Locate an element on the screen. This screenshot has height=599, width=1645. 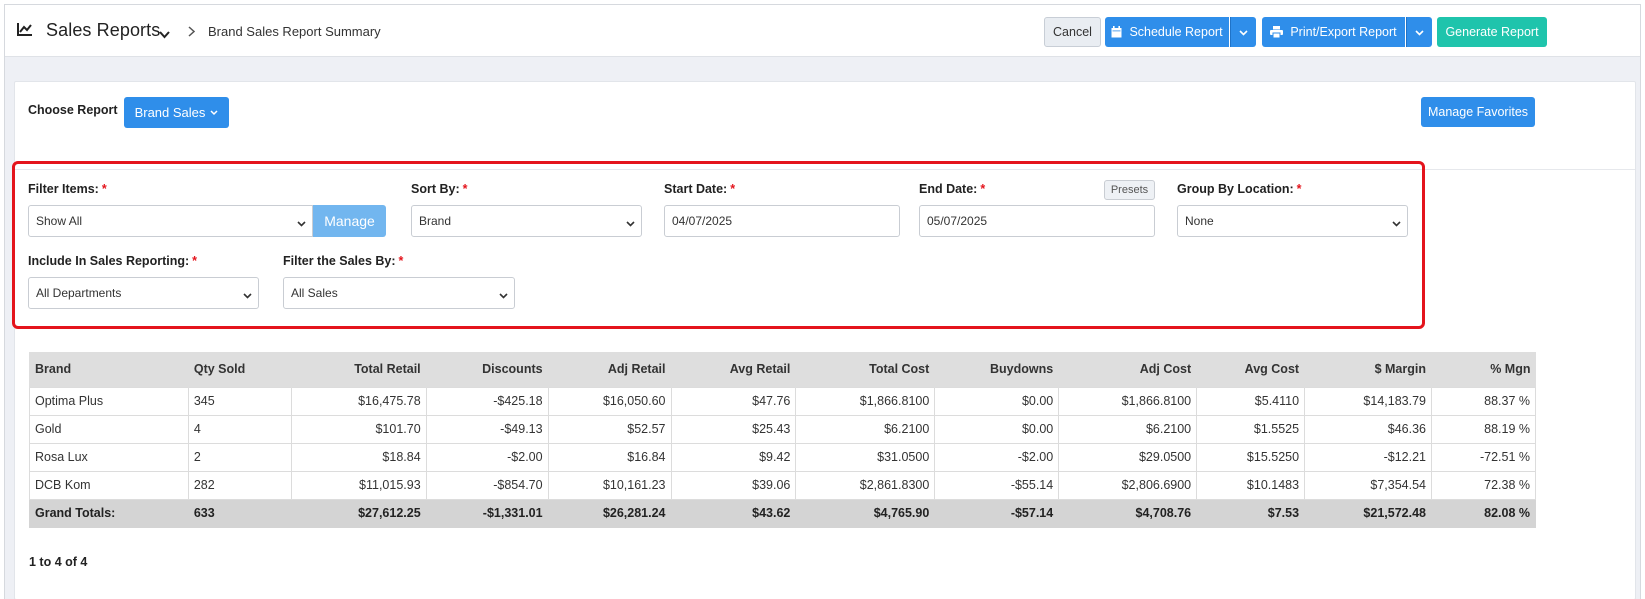
table-cell: Optima Plus is located at coordinates (109, 401).